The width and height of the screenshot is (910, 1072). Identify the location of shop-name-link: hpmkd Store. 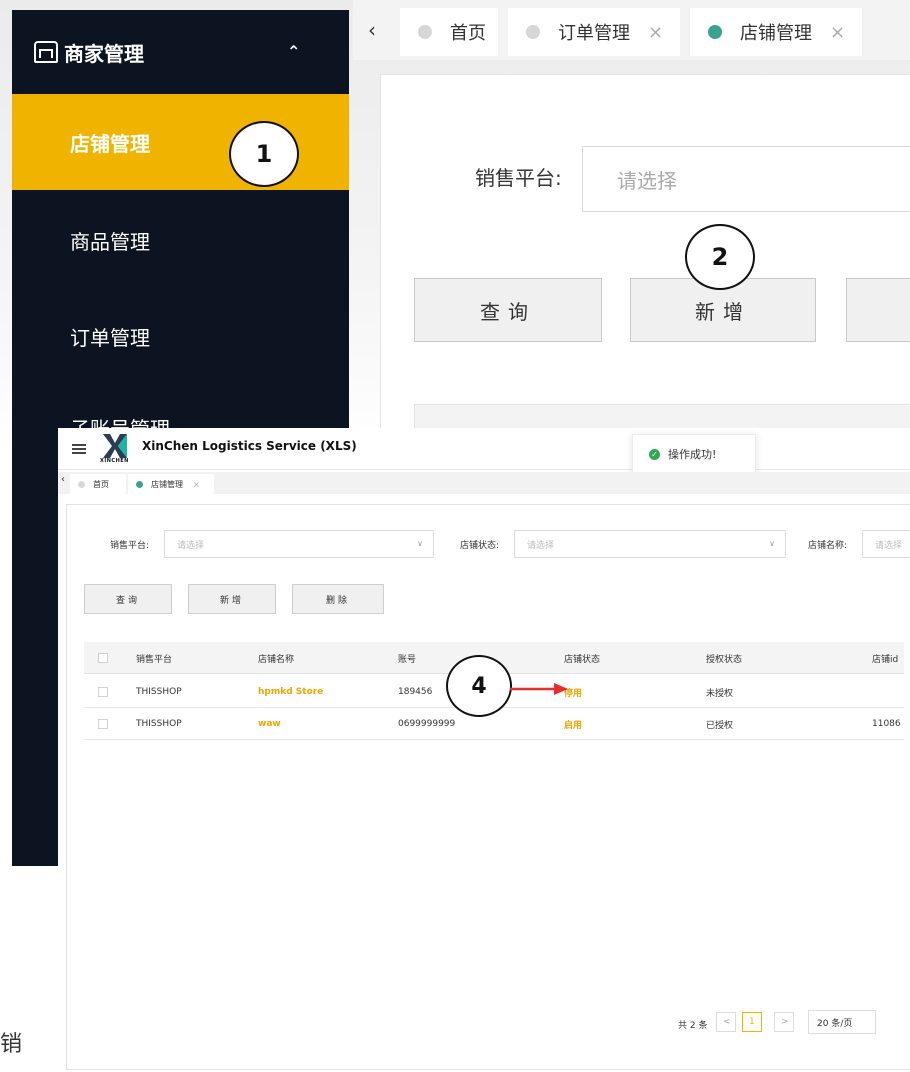
(290, 692).